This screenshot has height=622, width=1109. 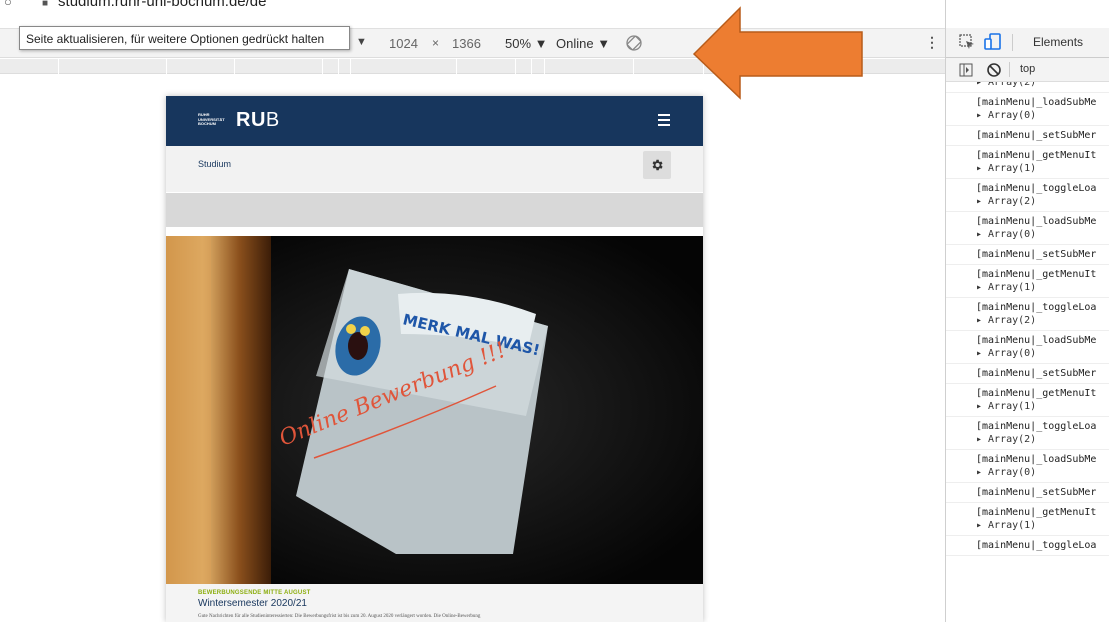 I want to click on settings-button, so click(x=657, y=165).